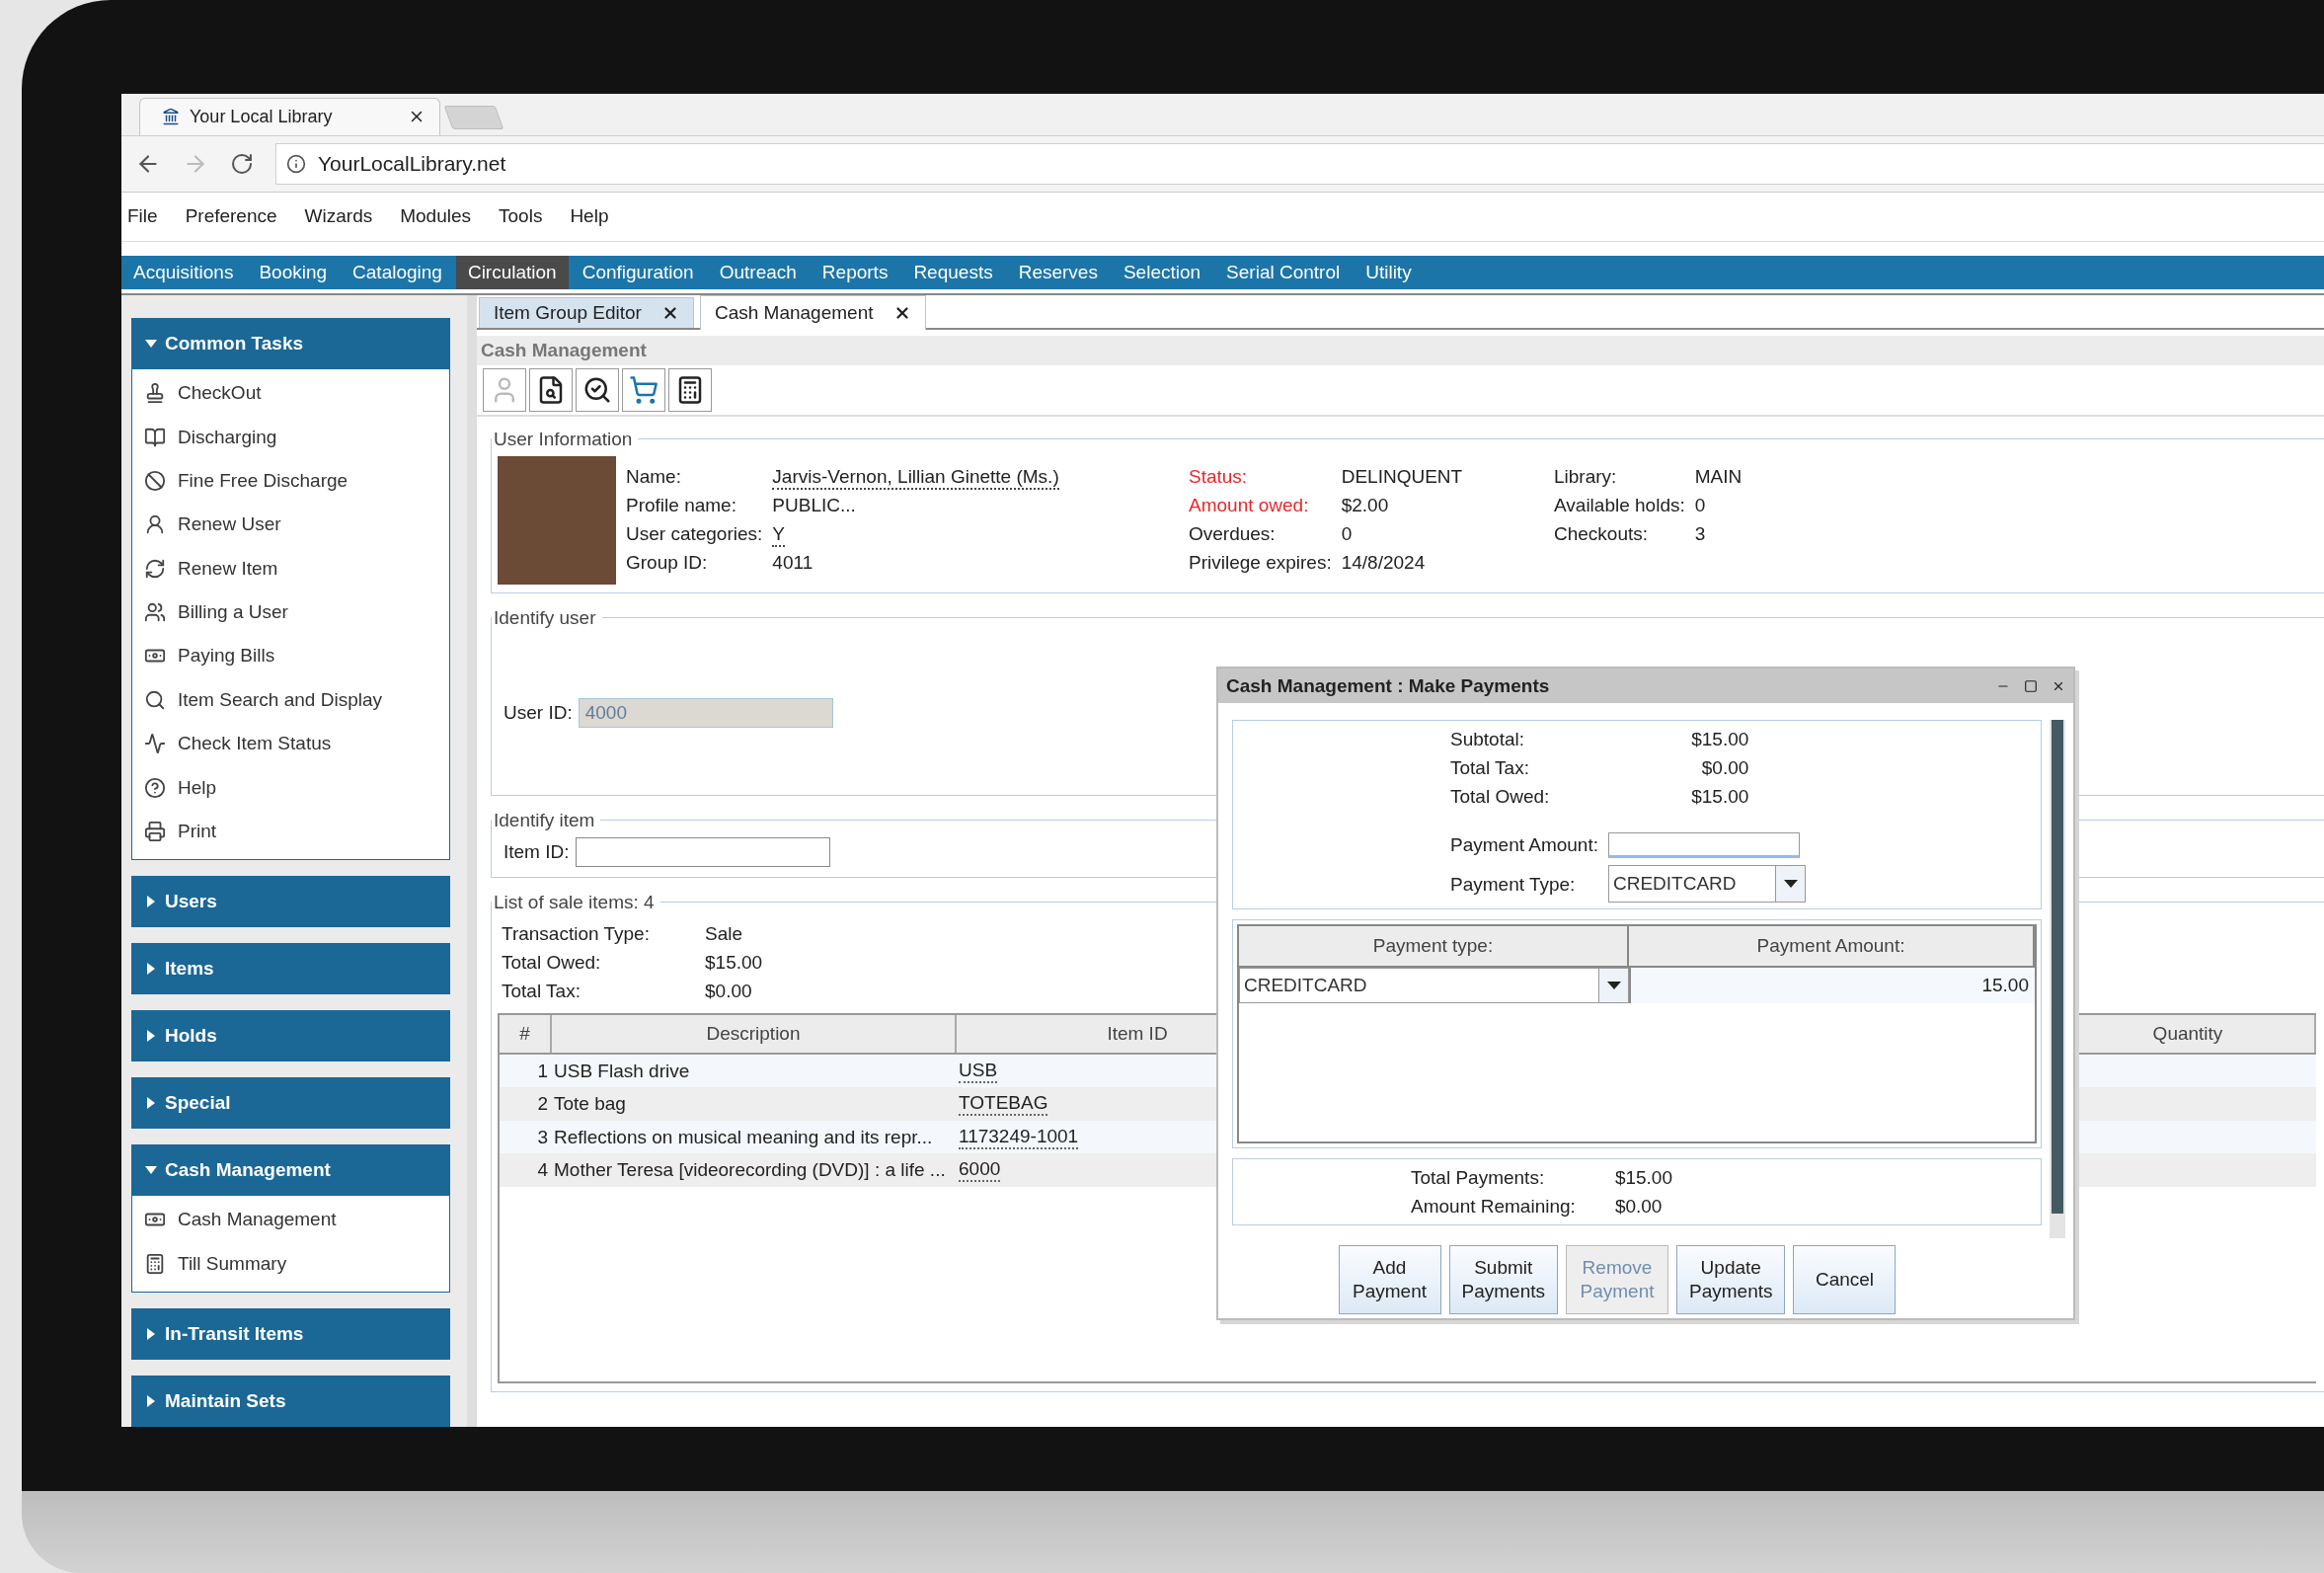  Describe the element at coordinates (547, 618) in the screenshot. I see `section-legend: Identify user` at that location.